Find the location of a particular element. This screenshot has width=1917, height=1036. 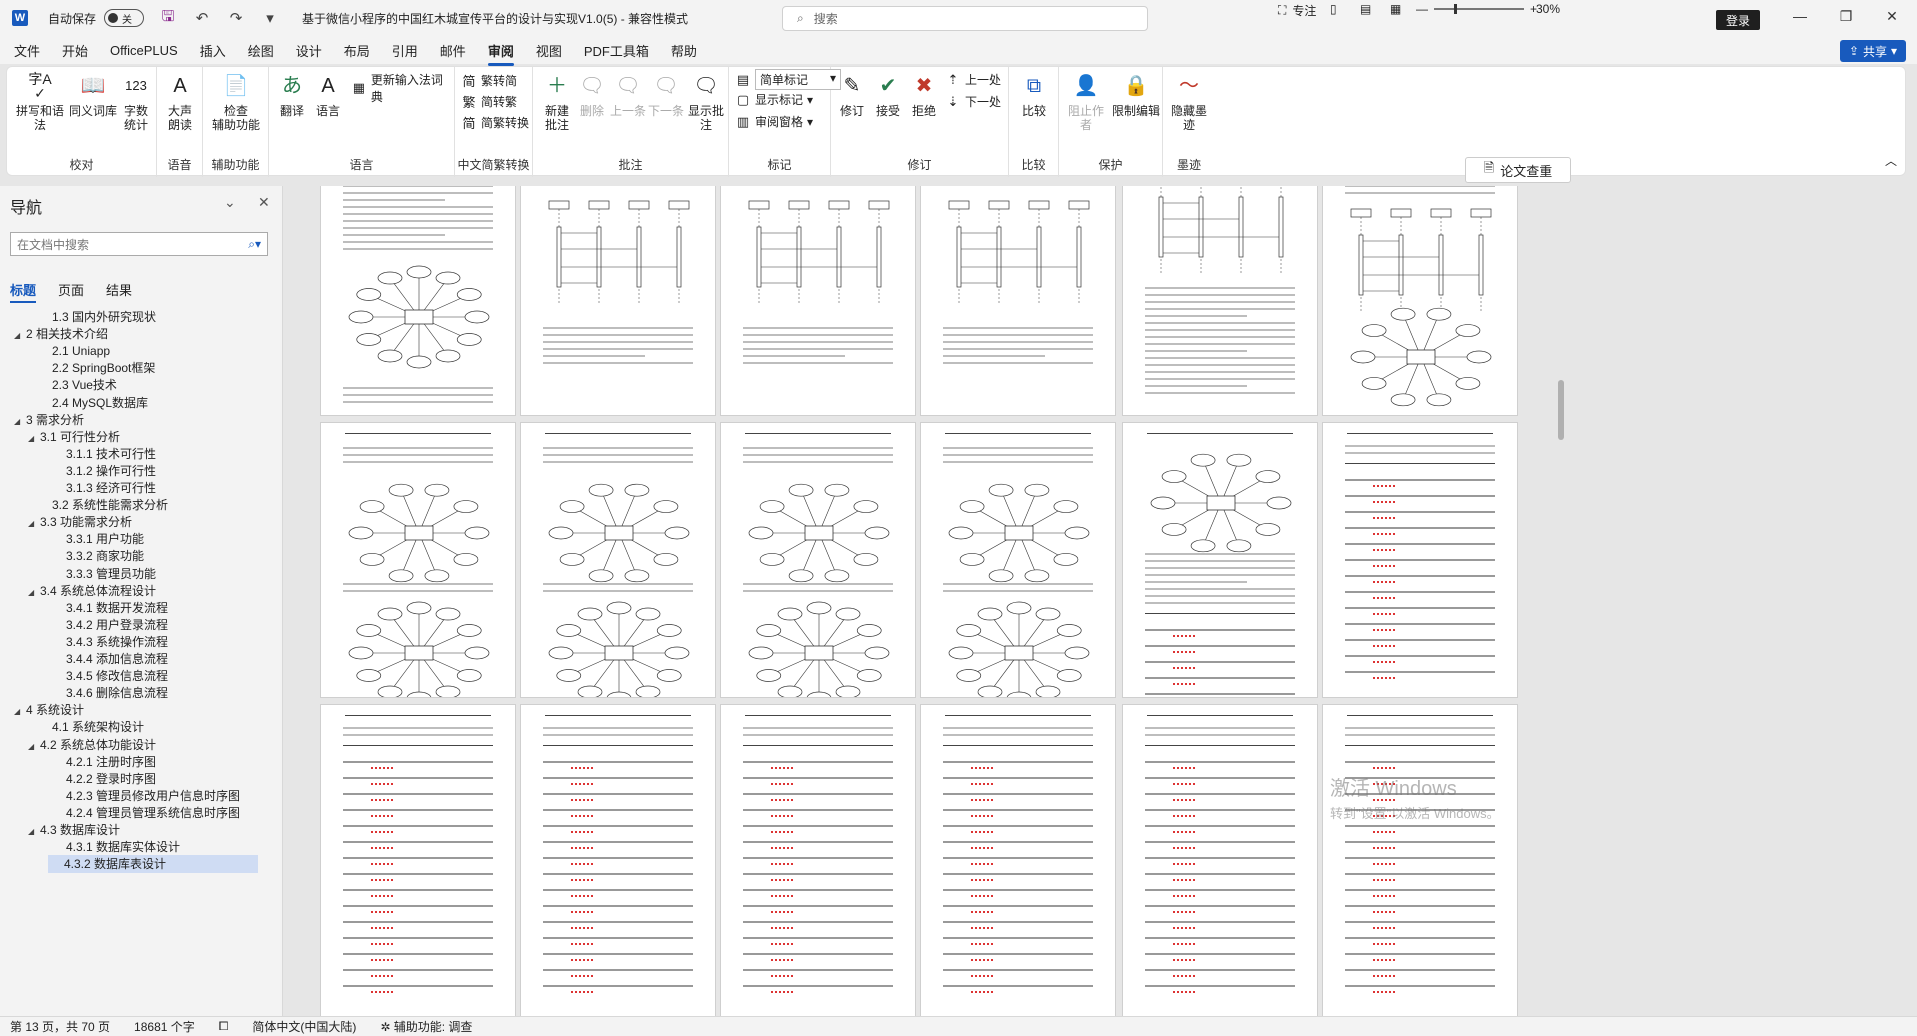

previous-change-button: ⇡ 上一处 is located at coordinates (973, 79).